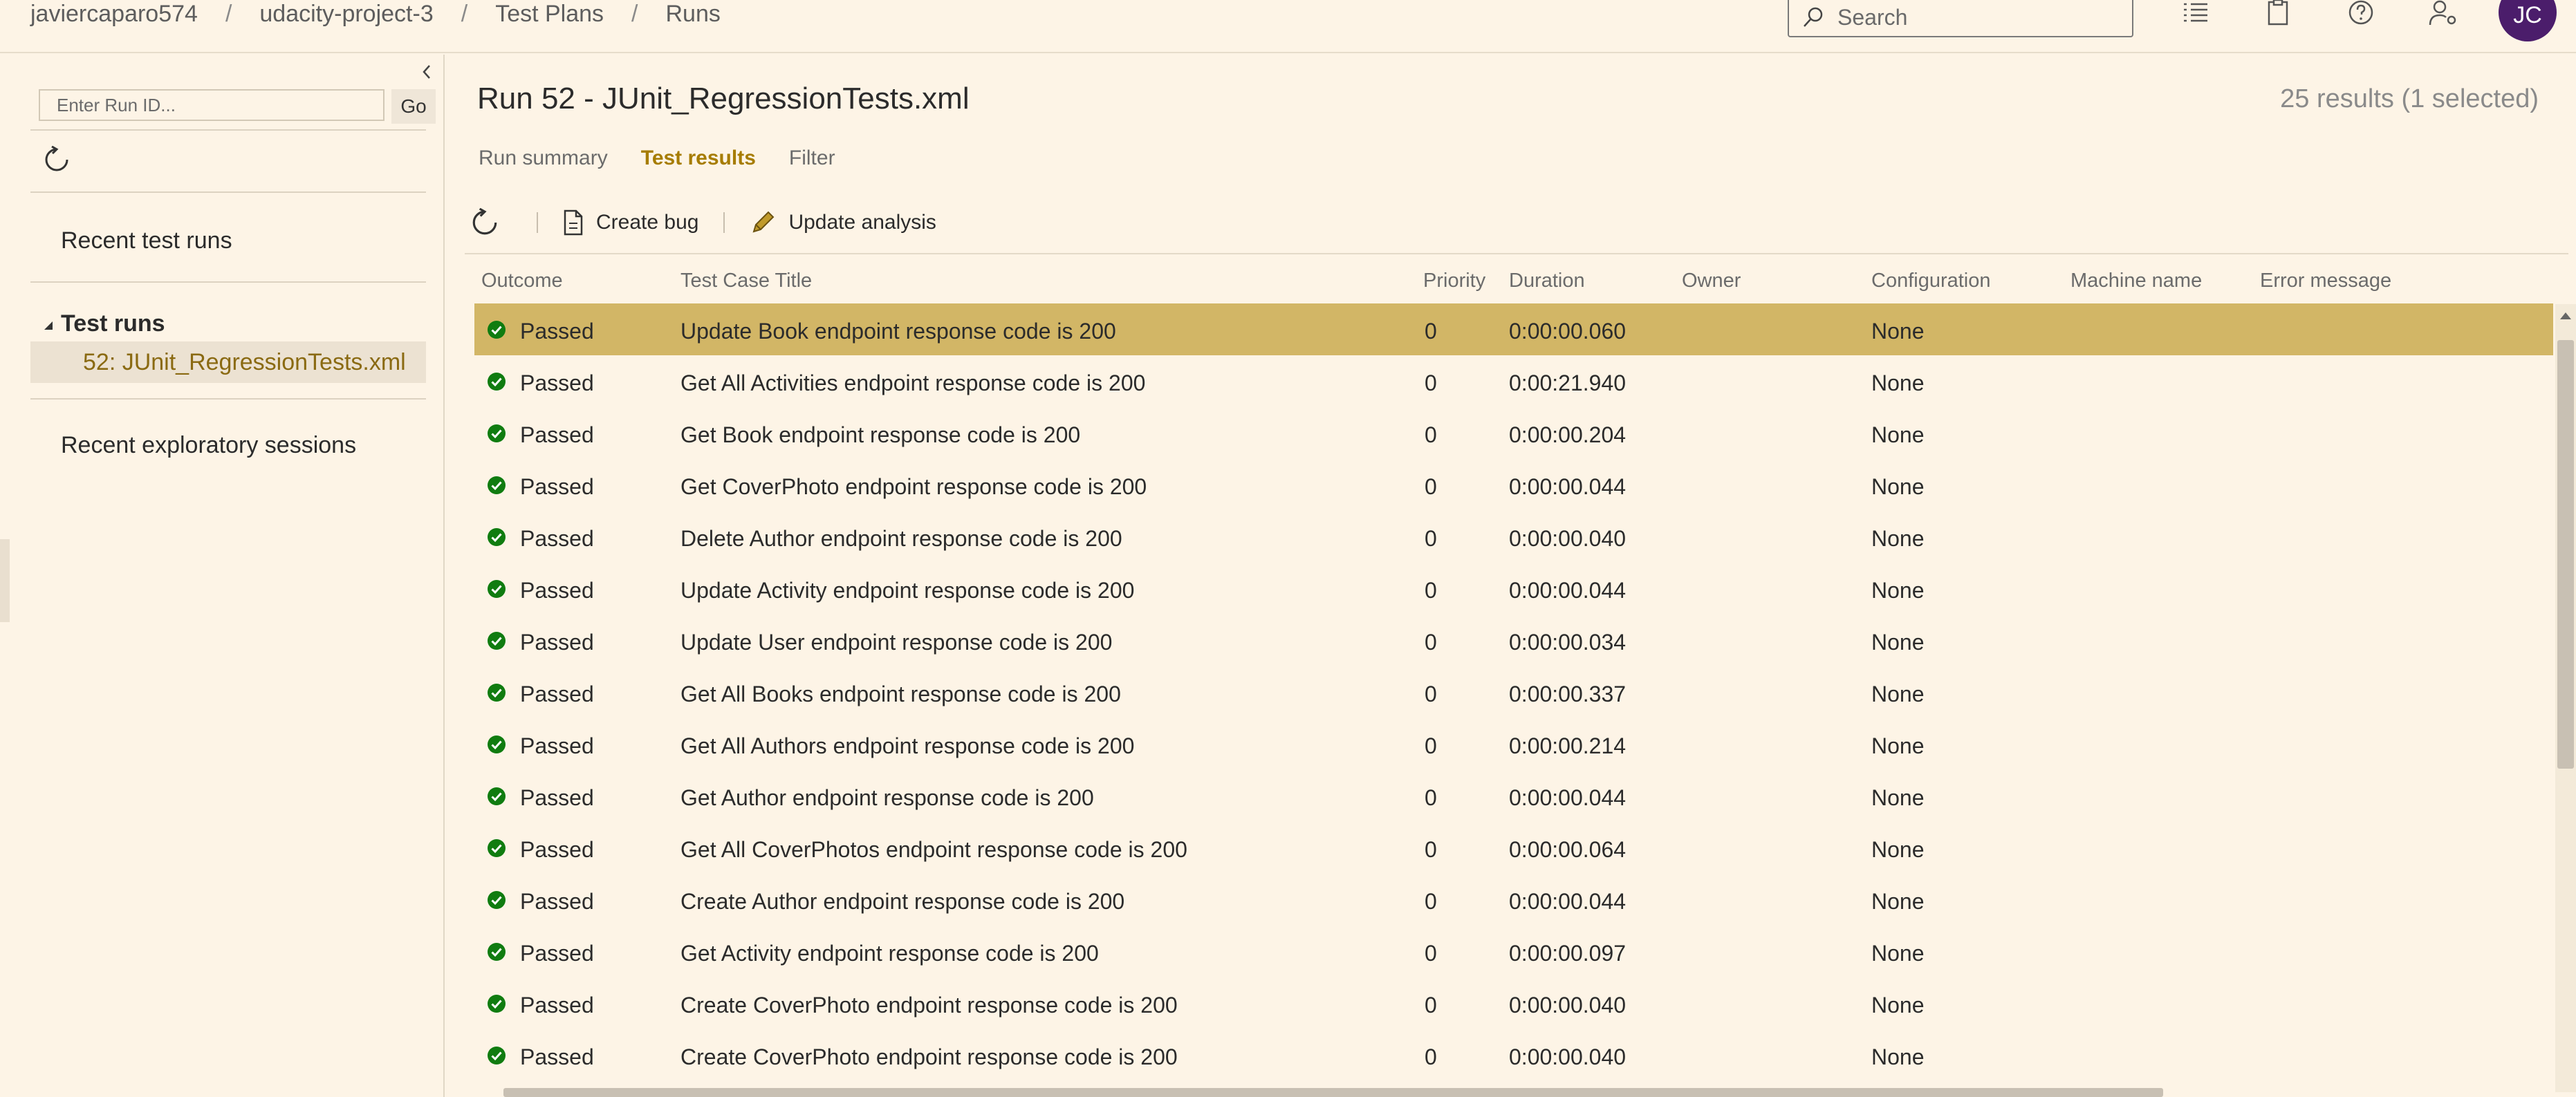 Image resolution: width=2576 pixels, height=1097 pixels. What do you see at coordinates (746, 281) in the screenshot?
I see `column-header-title: Test Case Title` at bounding box center [746, 281].